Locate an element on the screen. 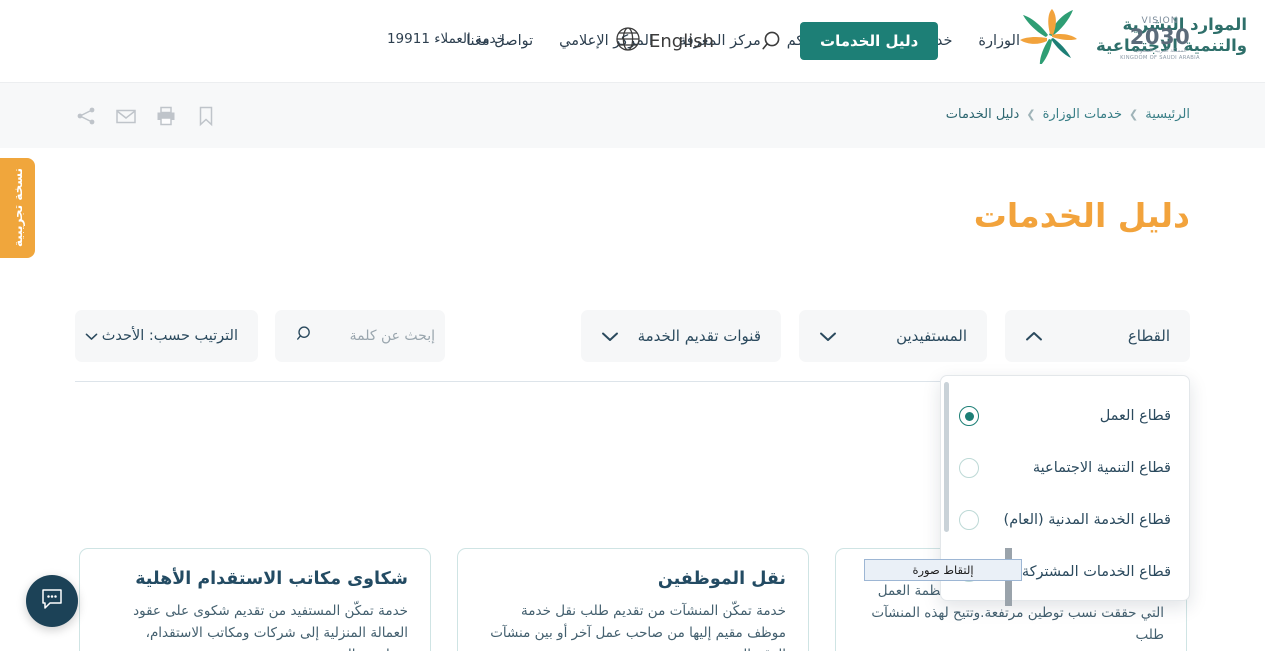 This screenshot has width=1265, height=651. share-icon is located at coordinates (86, 116).